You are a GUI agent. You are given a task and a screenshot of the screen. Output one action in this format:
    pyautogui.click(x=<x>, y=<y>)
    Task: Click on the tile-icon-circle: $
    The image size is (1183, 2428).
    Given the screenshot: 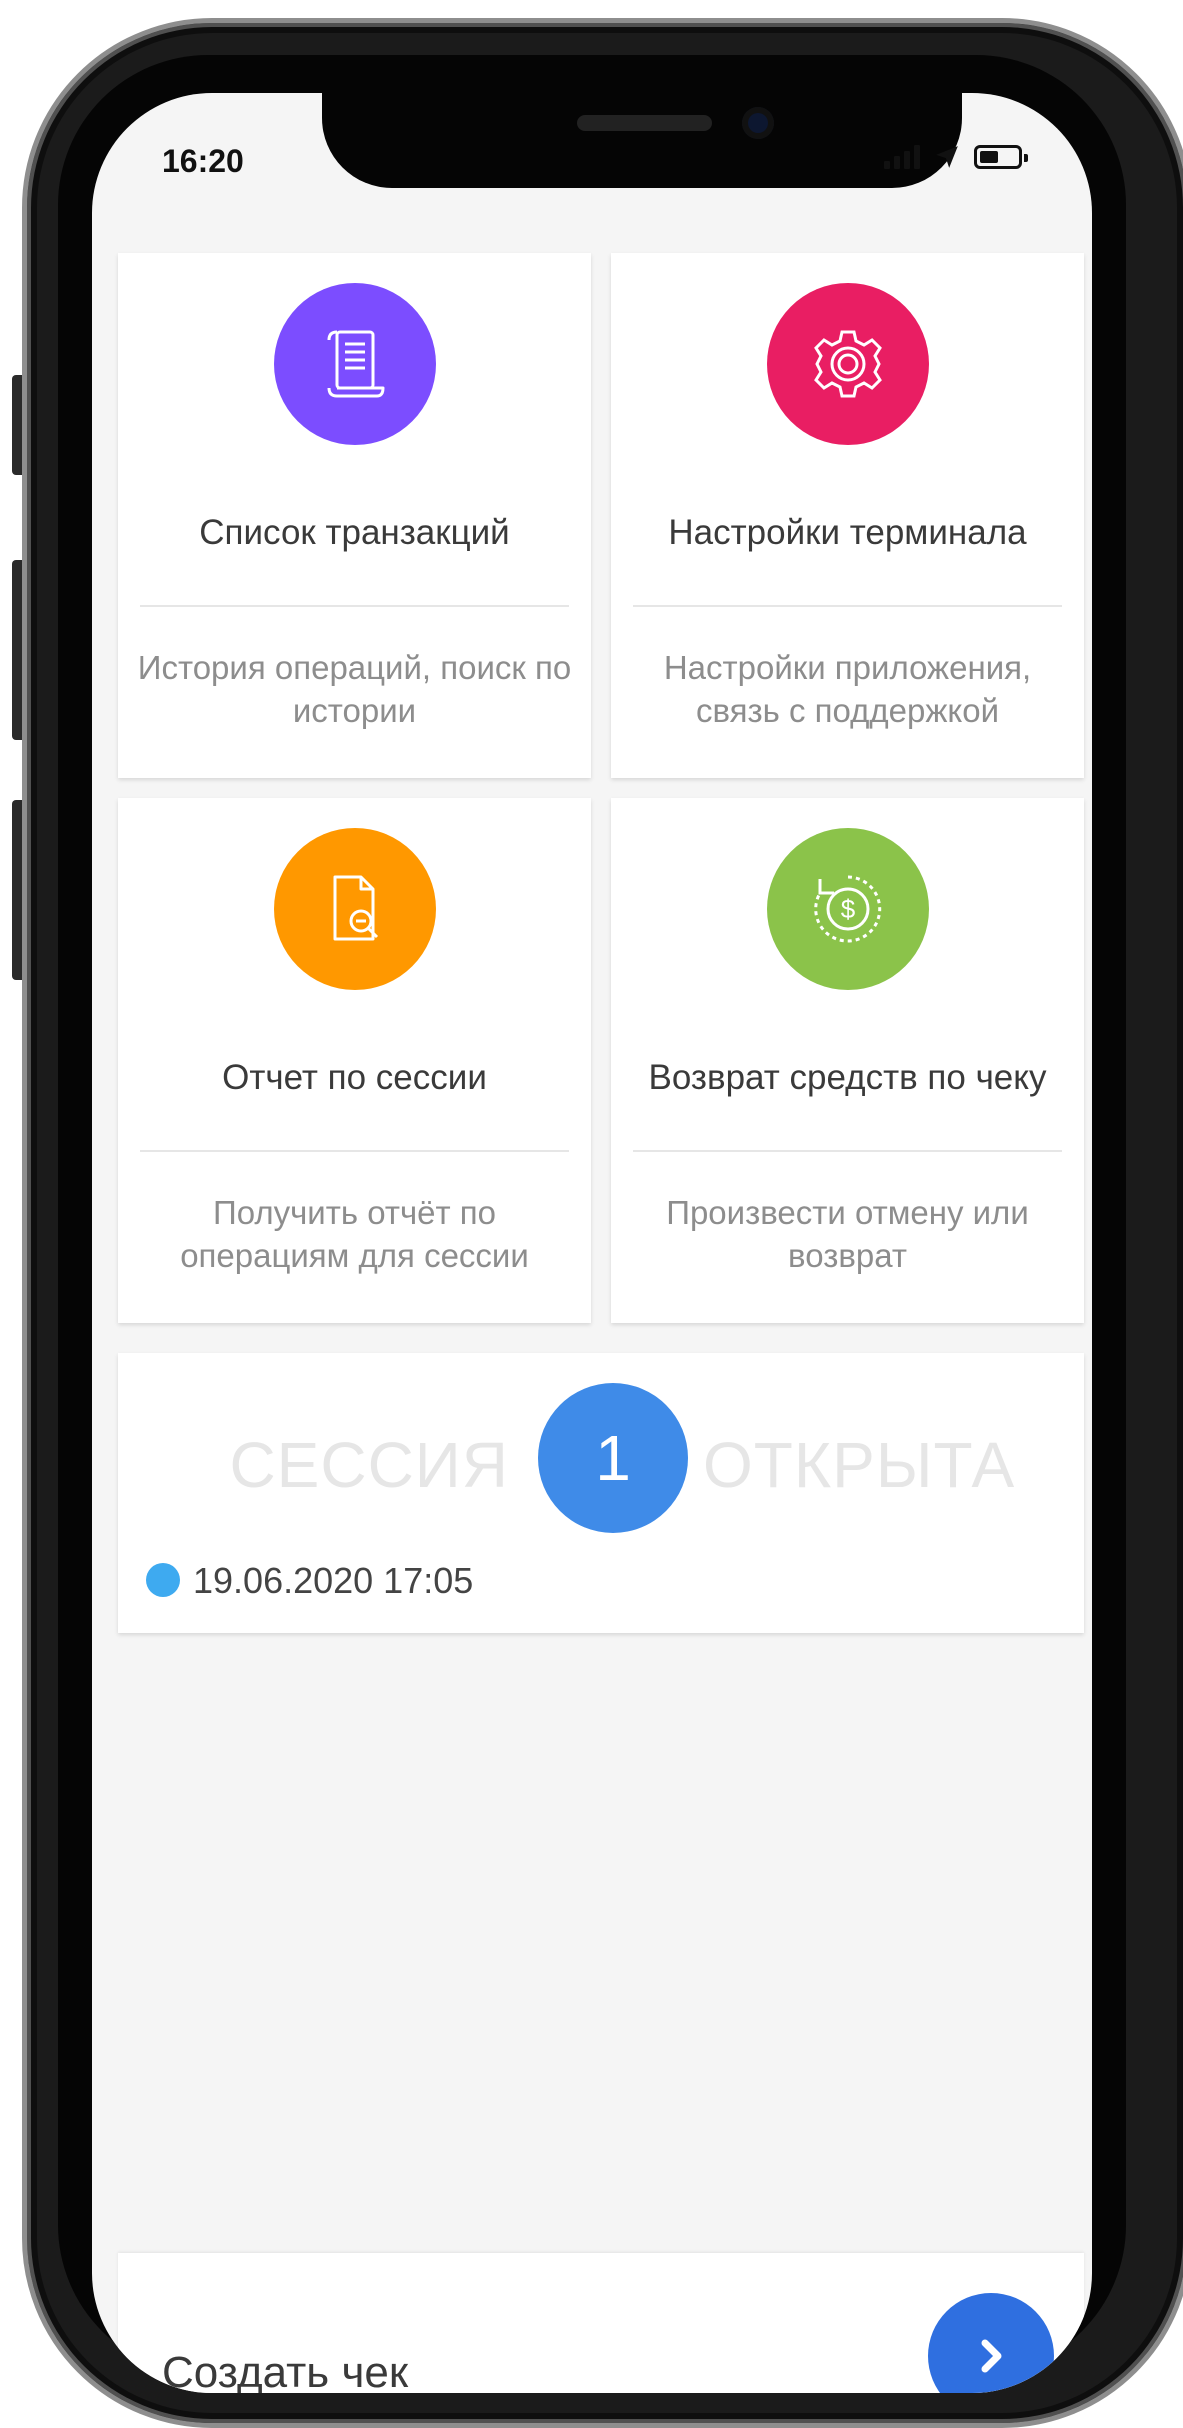 What is the action you would take?
    pyautogui.click(x=847, y=909)
    